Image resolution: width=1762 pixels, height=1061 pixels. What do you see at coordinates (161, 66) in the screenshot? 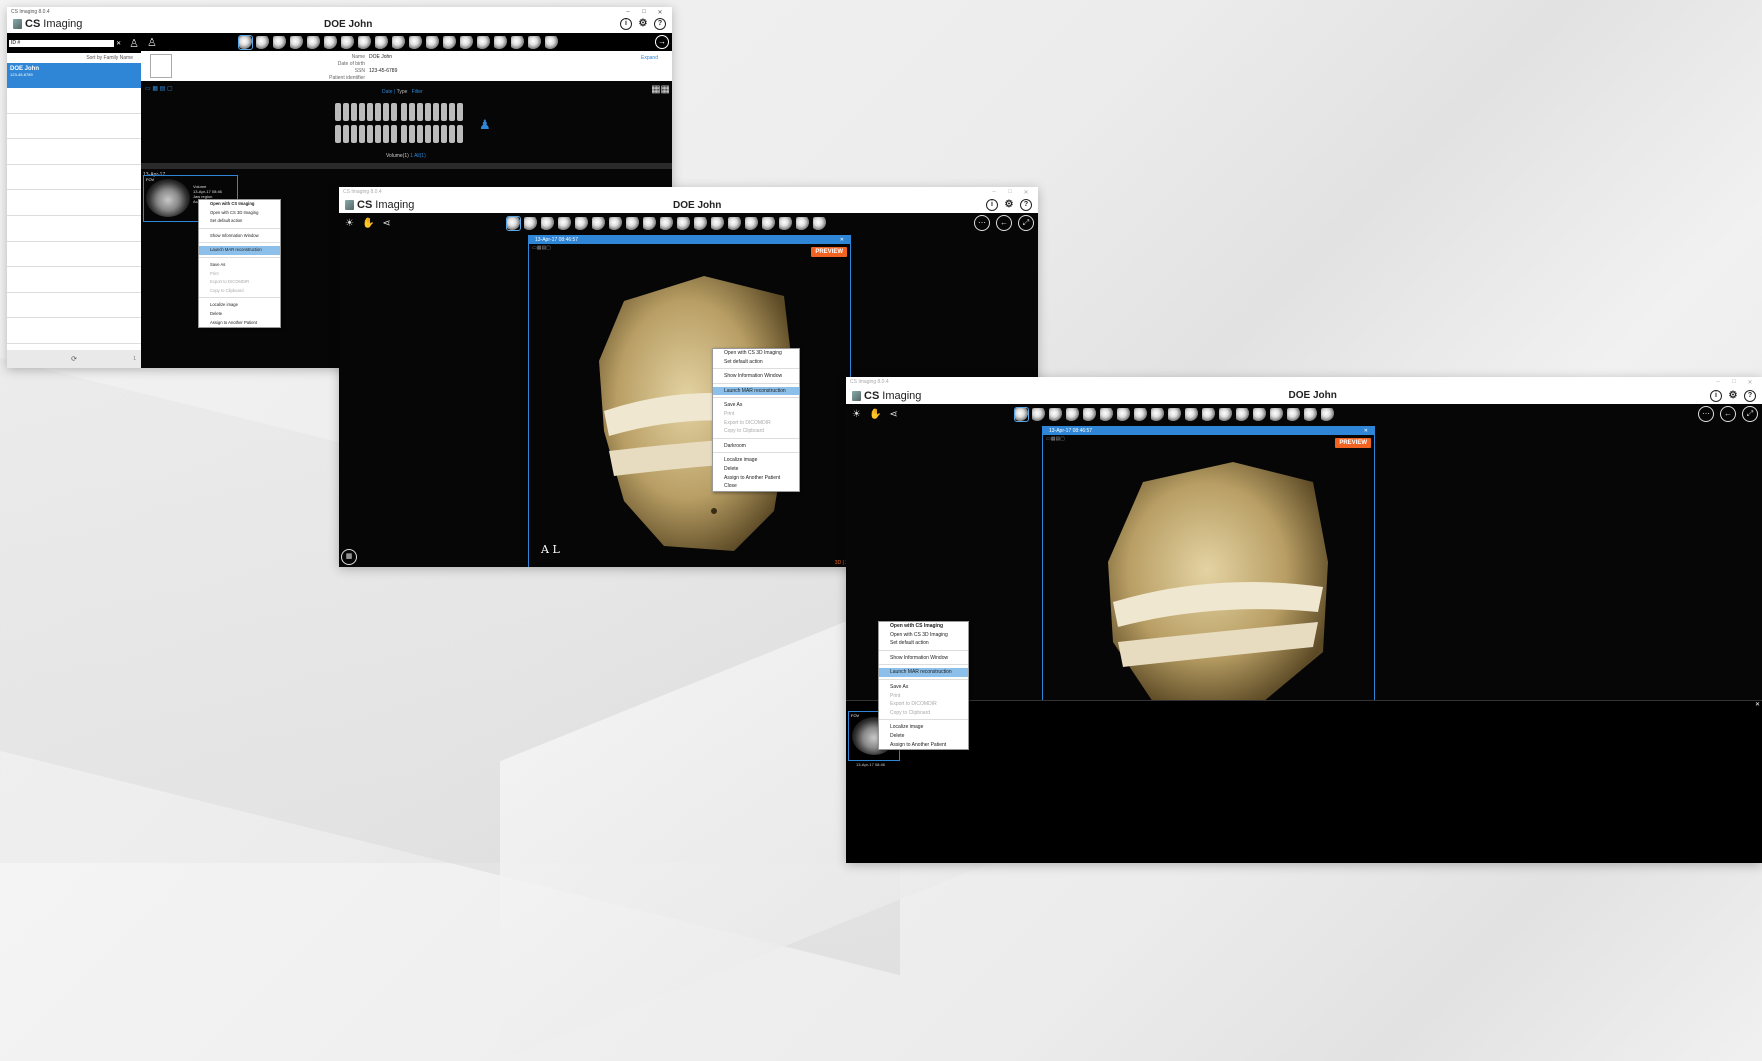
I see `patient-photo` at bounding box center [161, 66].